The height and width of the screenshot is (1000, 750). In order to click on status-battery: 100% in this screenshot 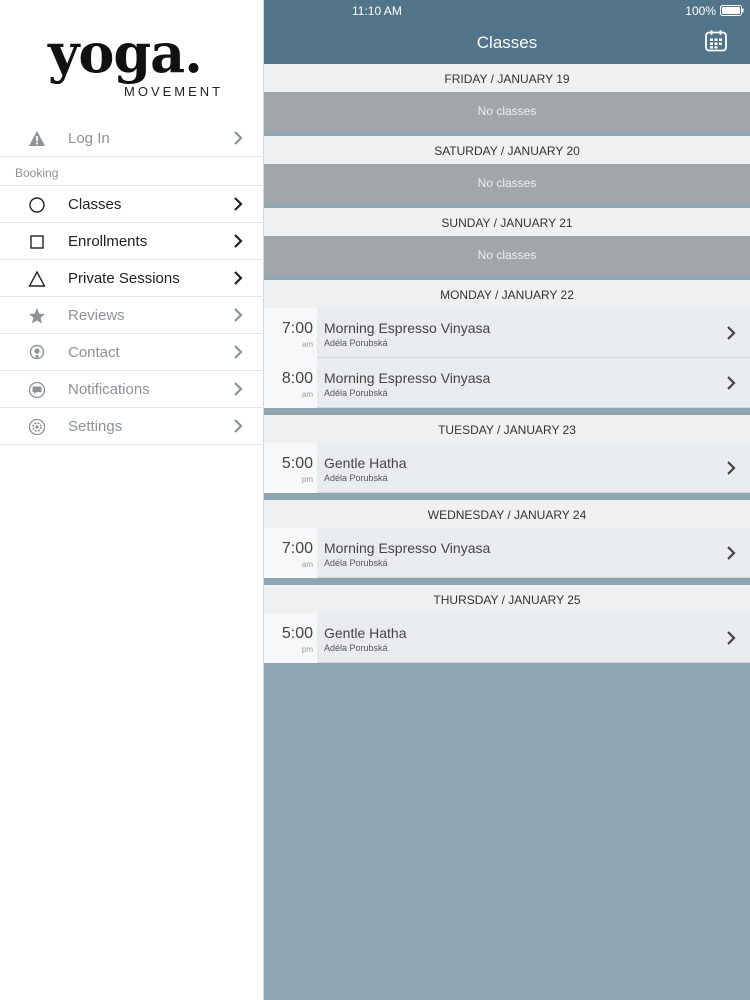, I will do `click(700, 11)`.